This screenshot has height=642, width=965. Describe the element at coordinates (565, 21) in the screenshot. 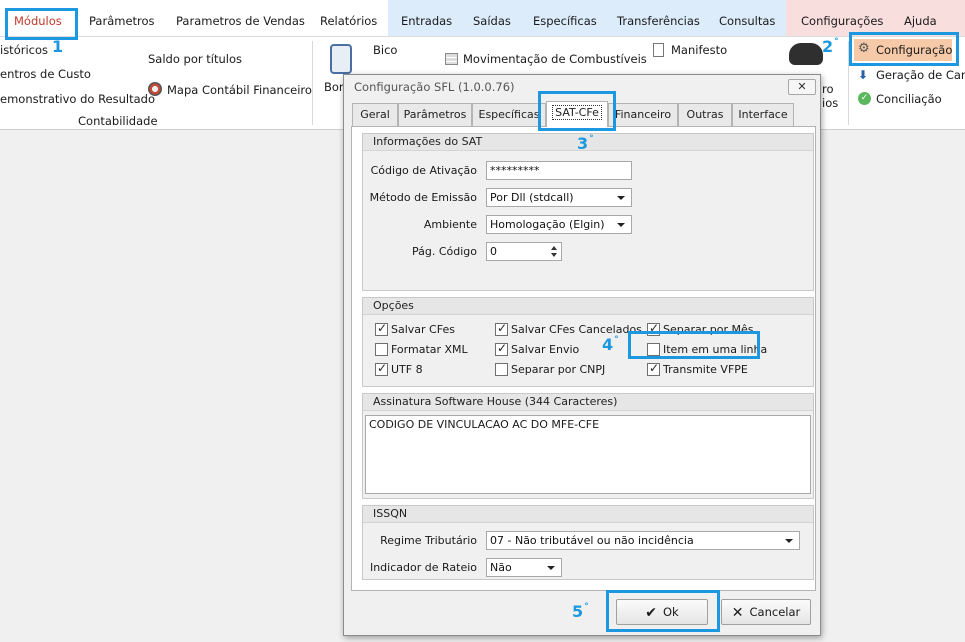

I see `menu-especificas: Específicas` at that location.